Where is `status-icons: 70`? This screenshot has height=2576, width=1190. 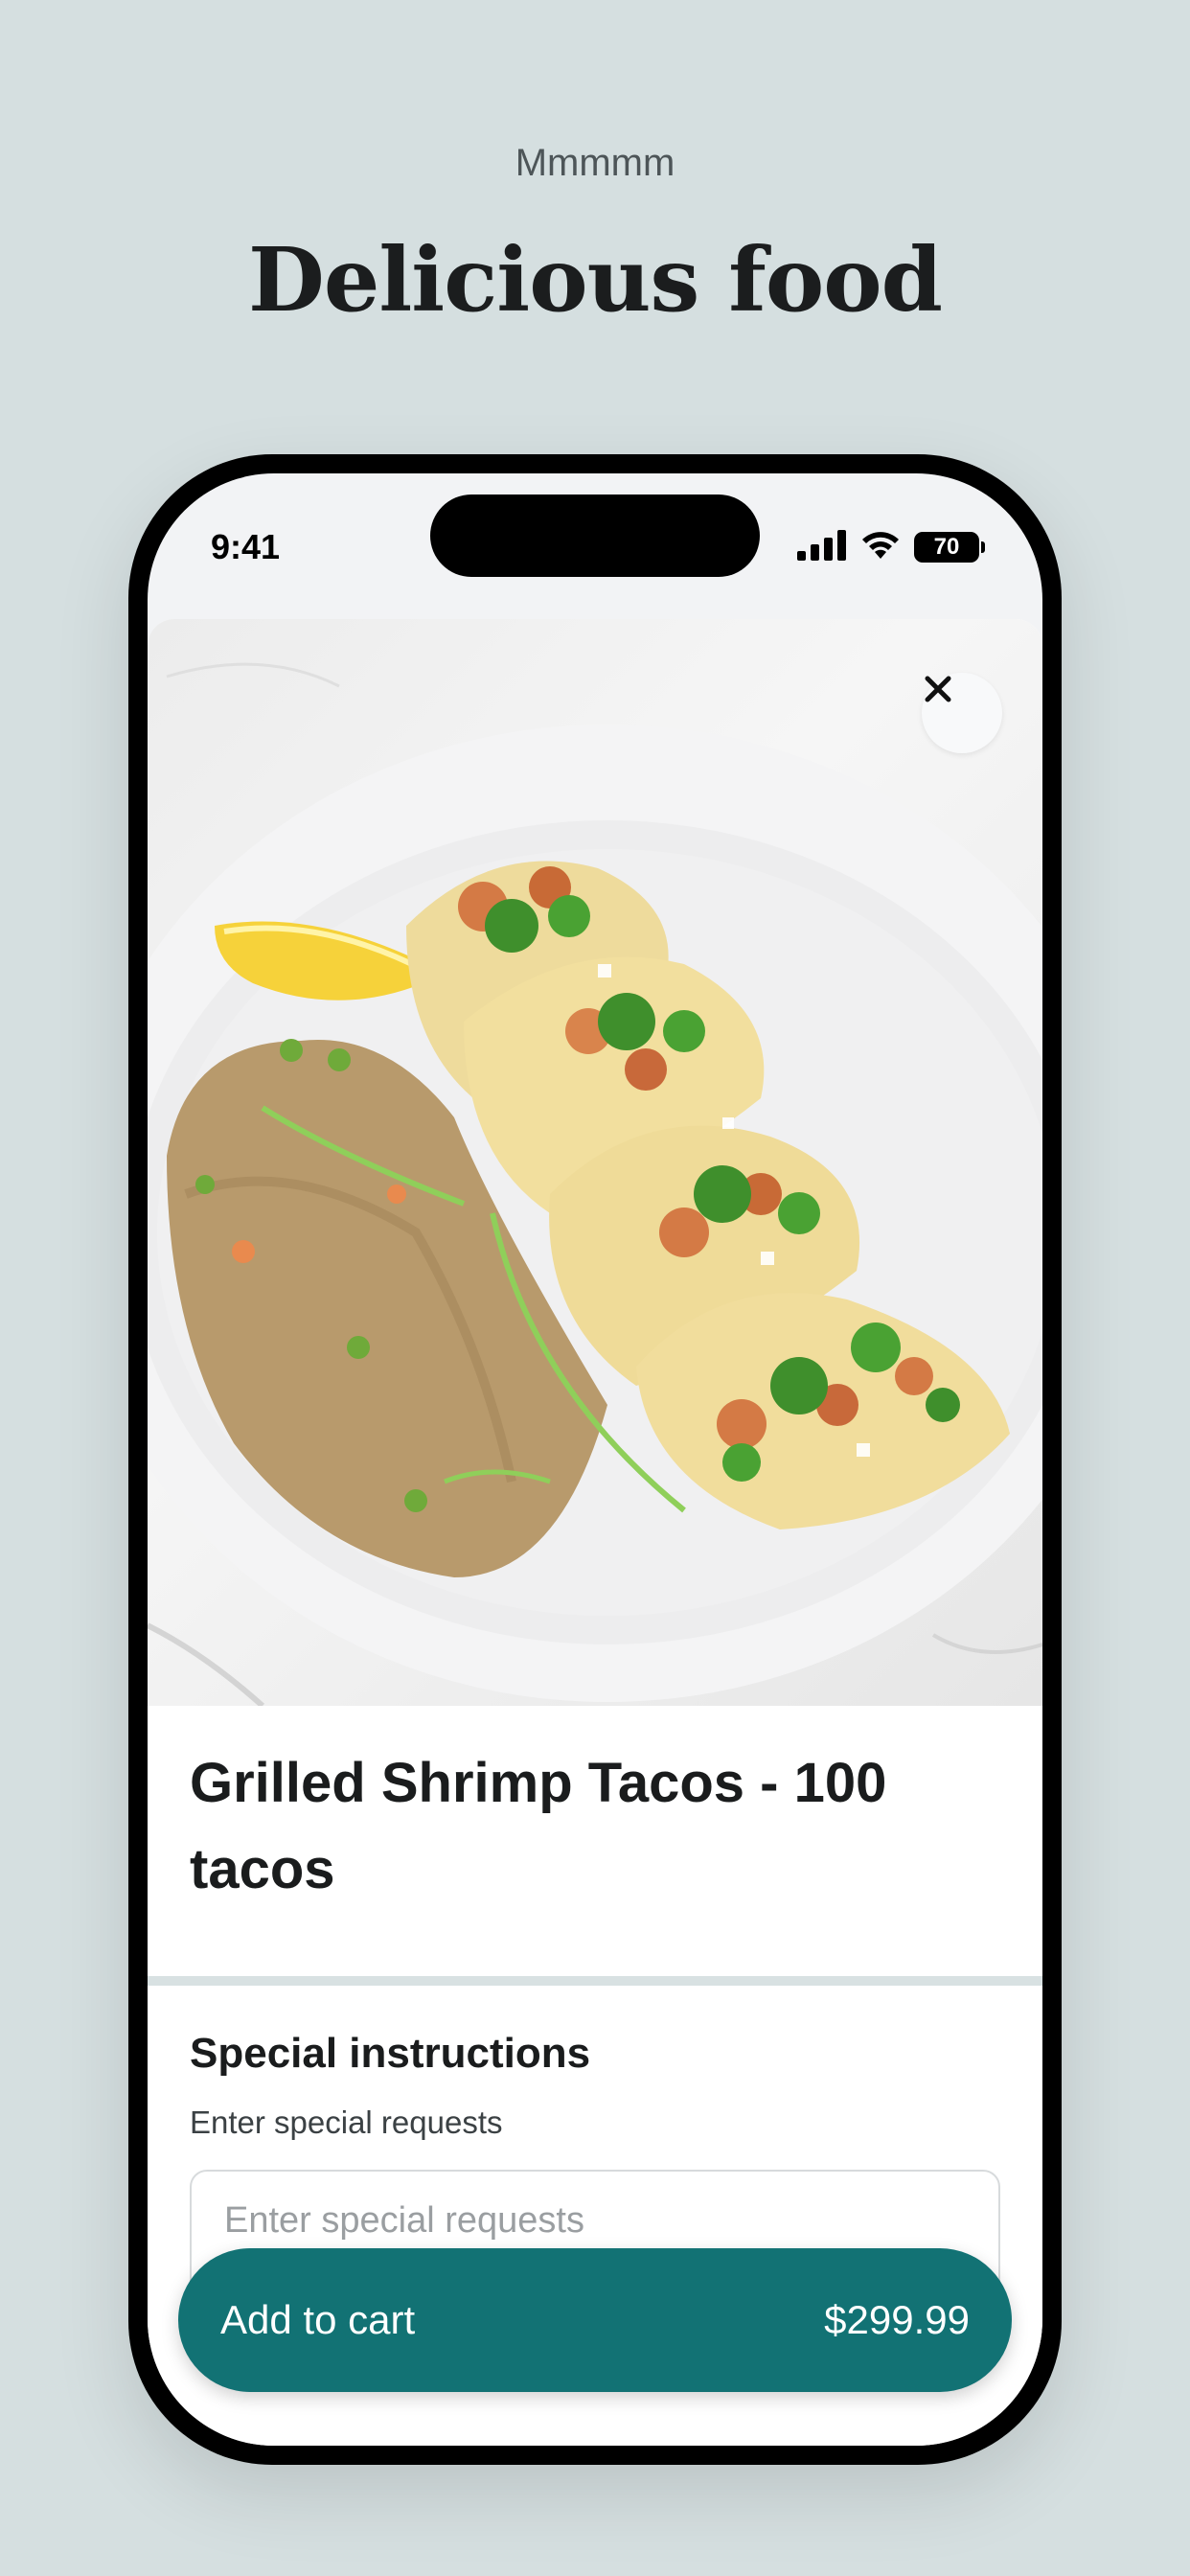 status-icons: 70 is located at coordinates (891, 547).